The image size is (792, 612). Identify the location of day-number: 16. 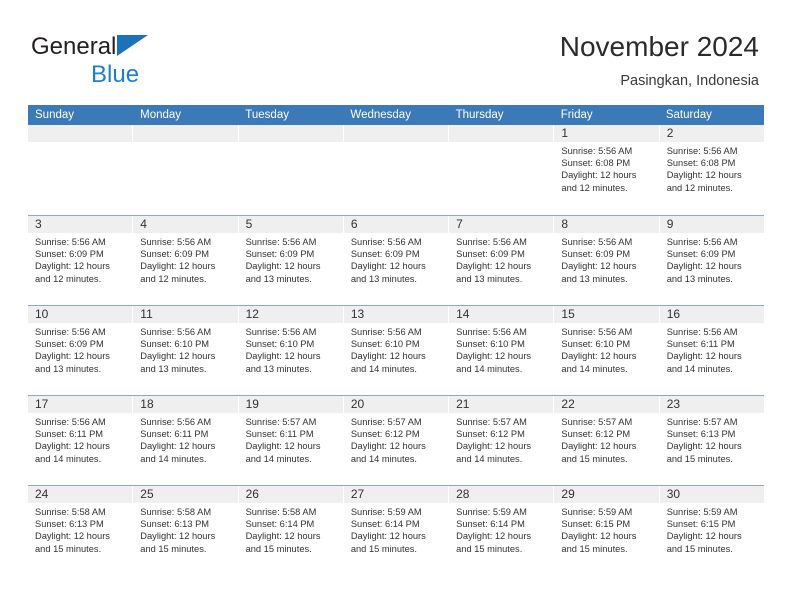
(711, 314).